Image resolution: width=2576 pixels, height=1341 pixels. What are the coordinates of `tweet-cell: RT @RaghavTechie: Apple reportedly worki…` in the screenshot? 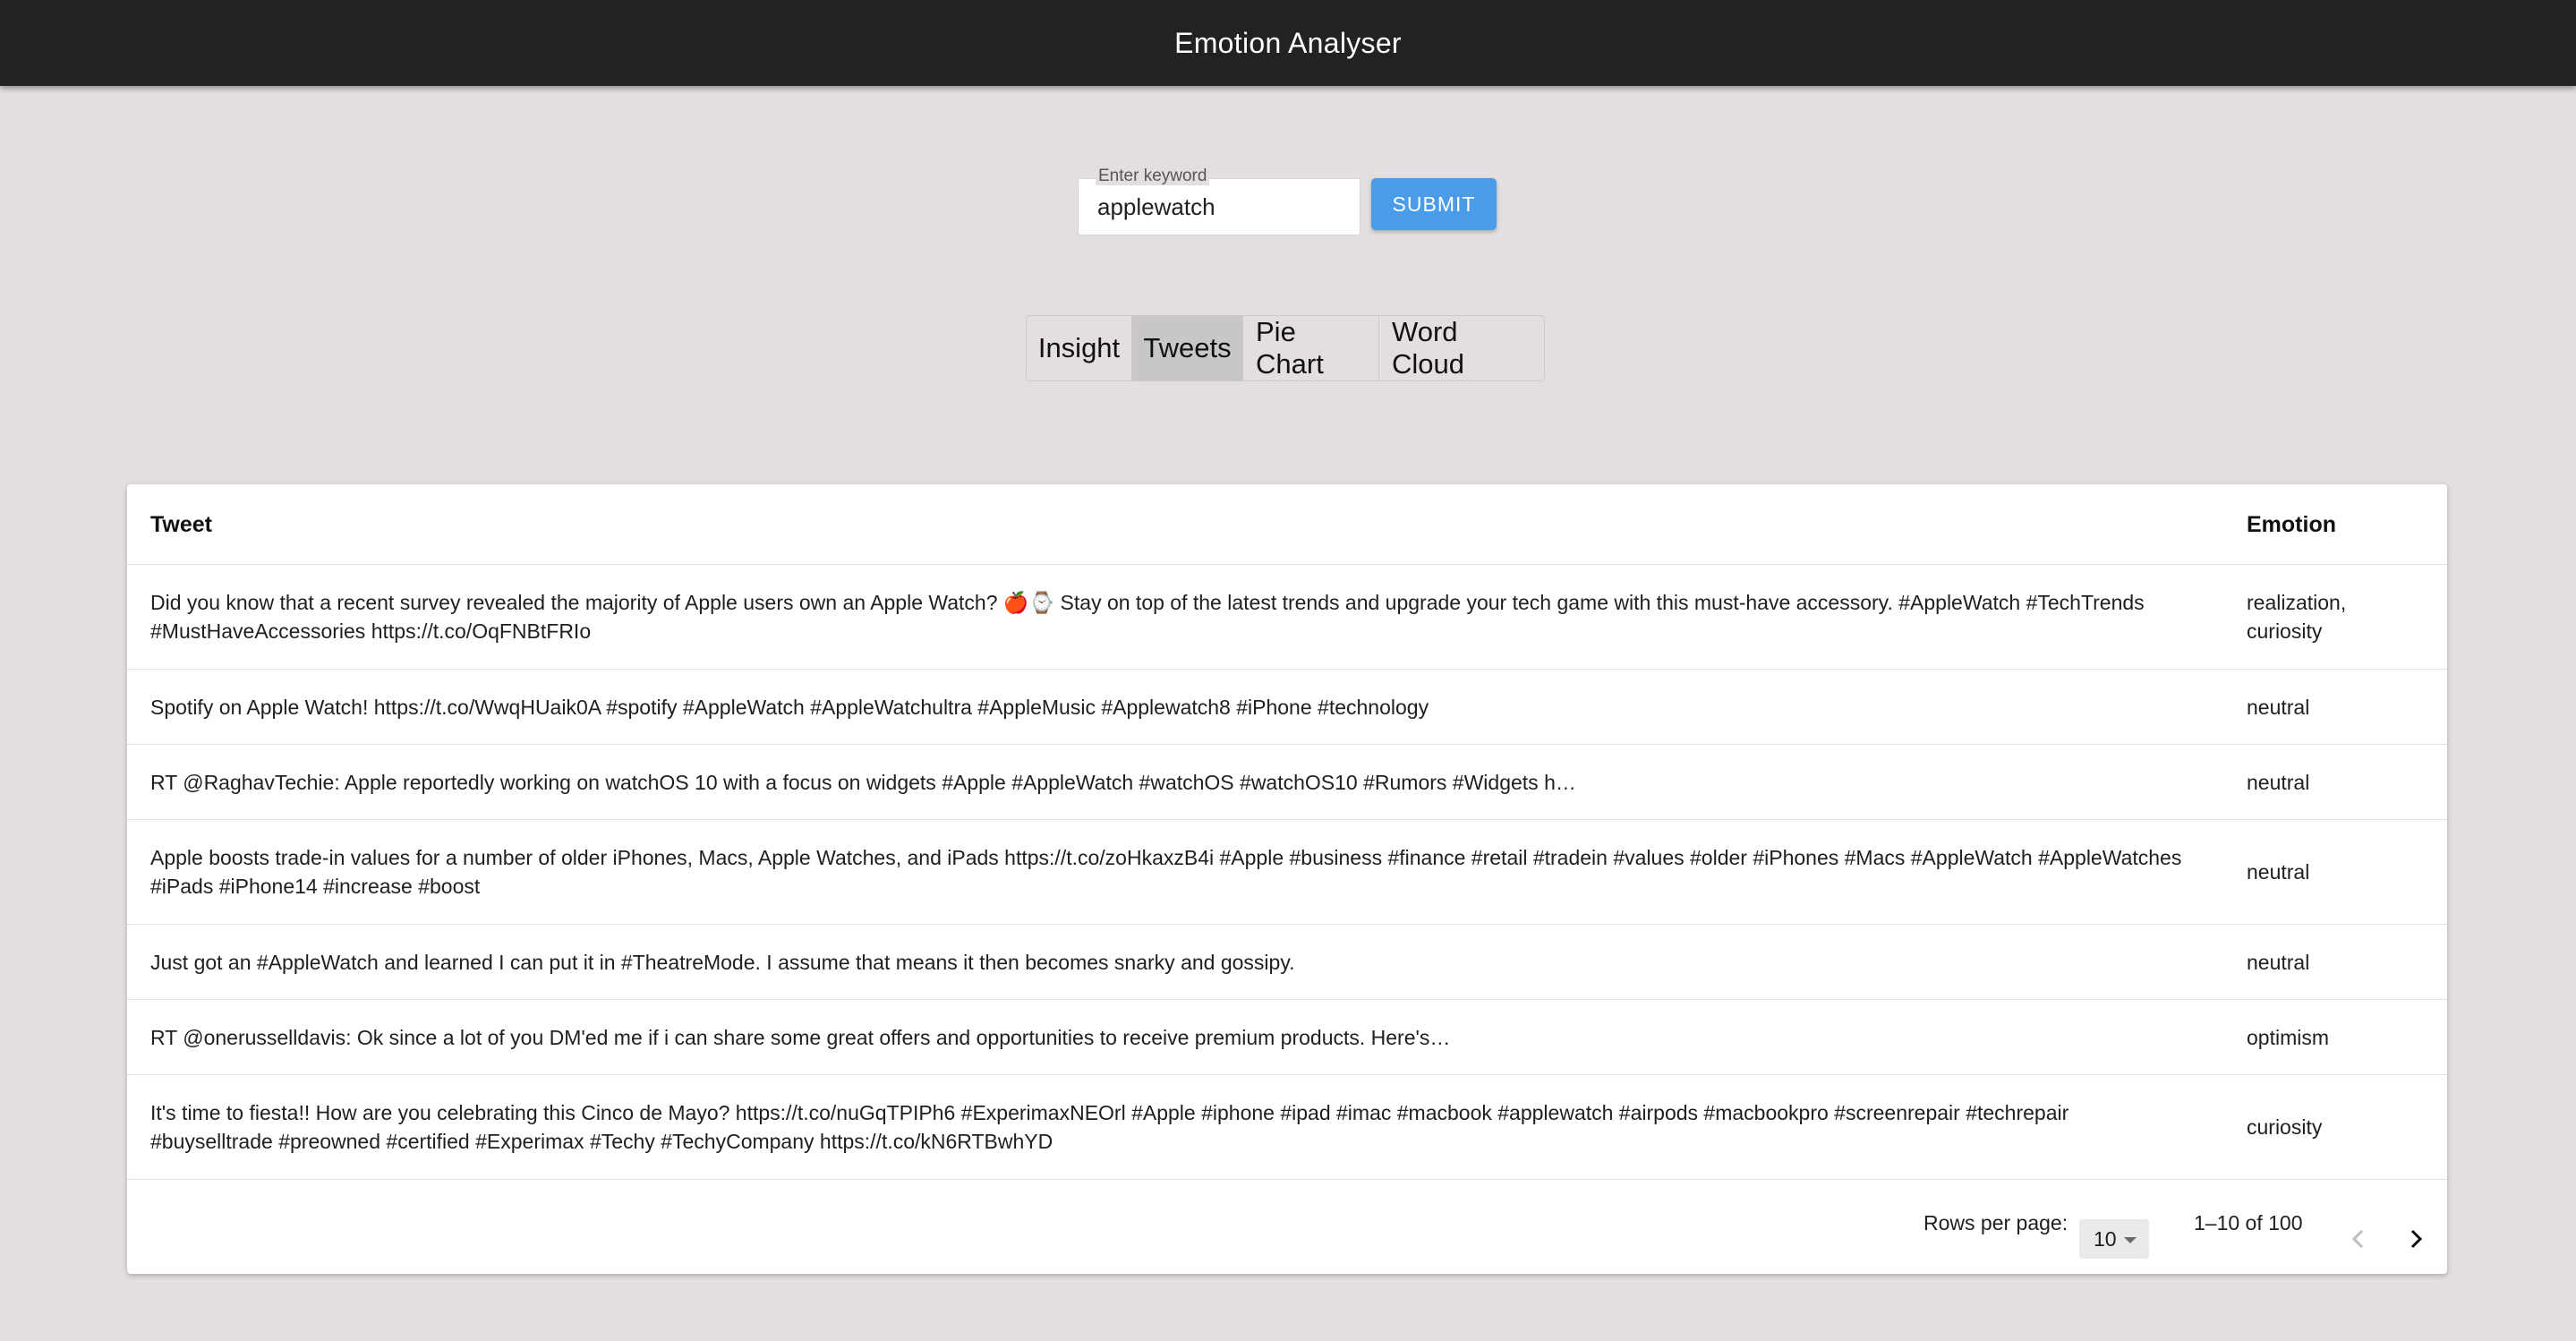 It's located at (863, 782).